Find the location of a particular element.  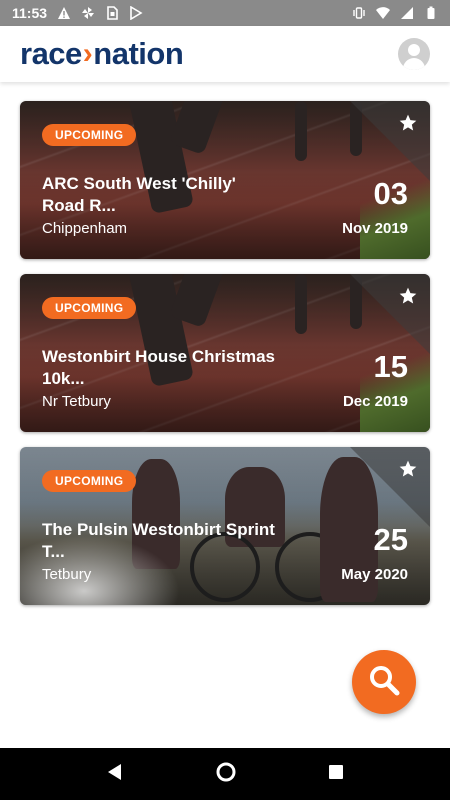

event-month-year: Nov 2019 is located at coordinates (375, 228).